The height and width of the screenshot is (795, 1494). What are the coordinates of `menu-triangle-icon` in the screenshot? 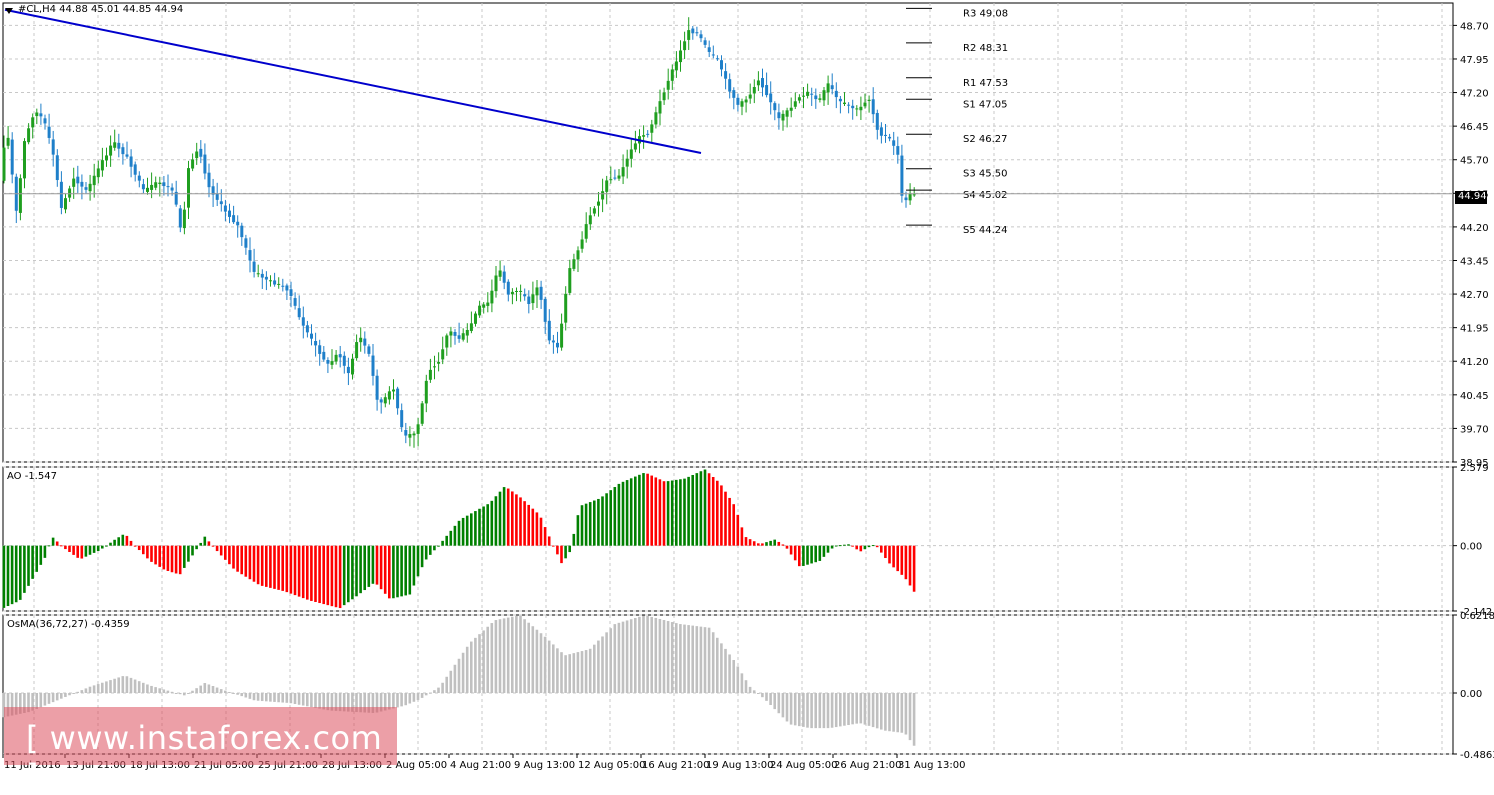 It's located at (9, 11).